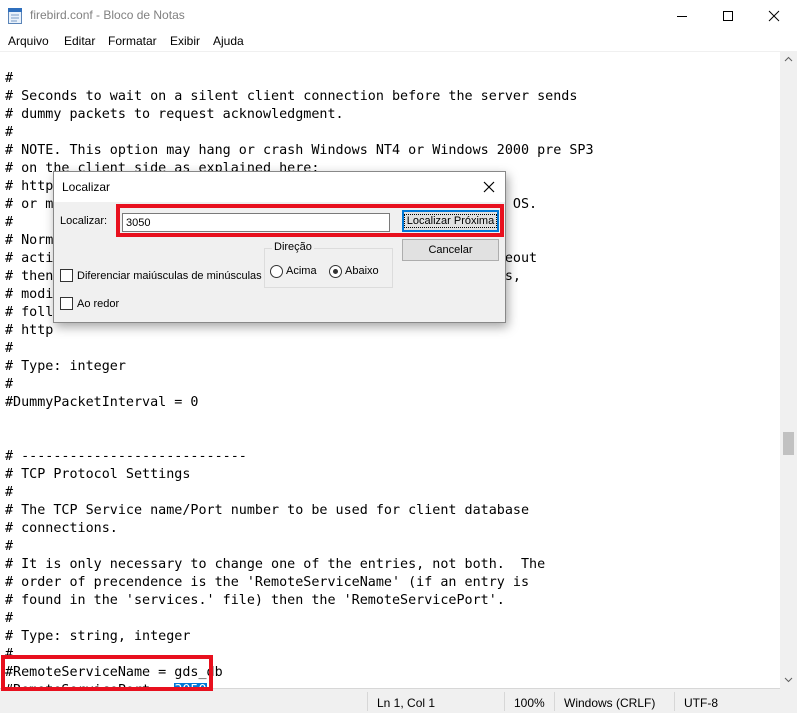 Image resolution: width=797 pixels, height=713 pixels. I want to click on maximize-icon, so click(728, 16).